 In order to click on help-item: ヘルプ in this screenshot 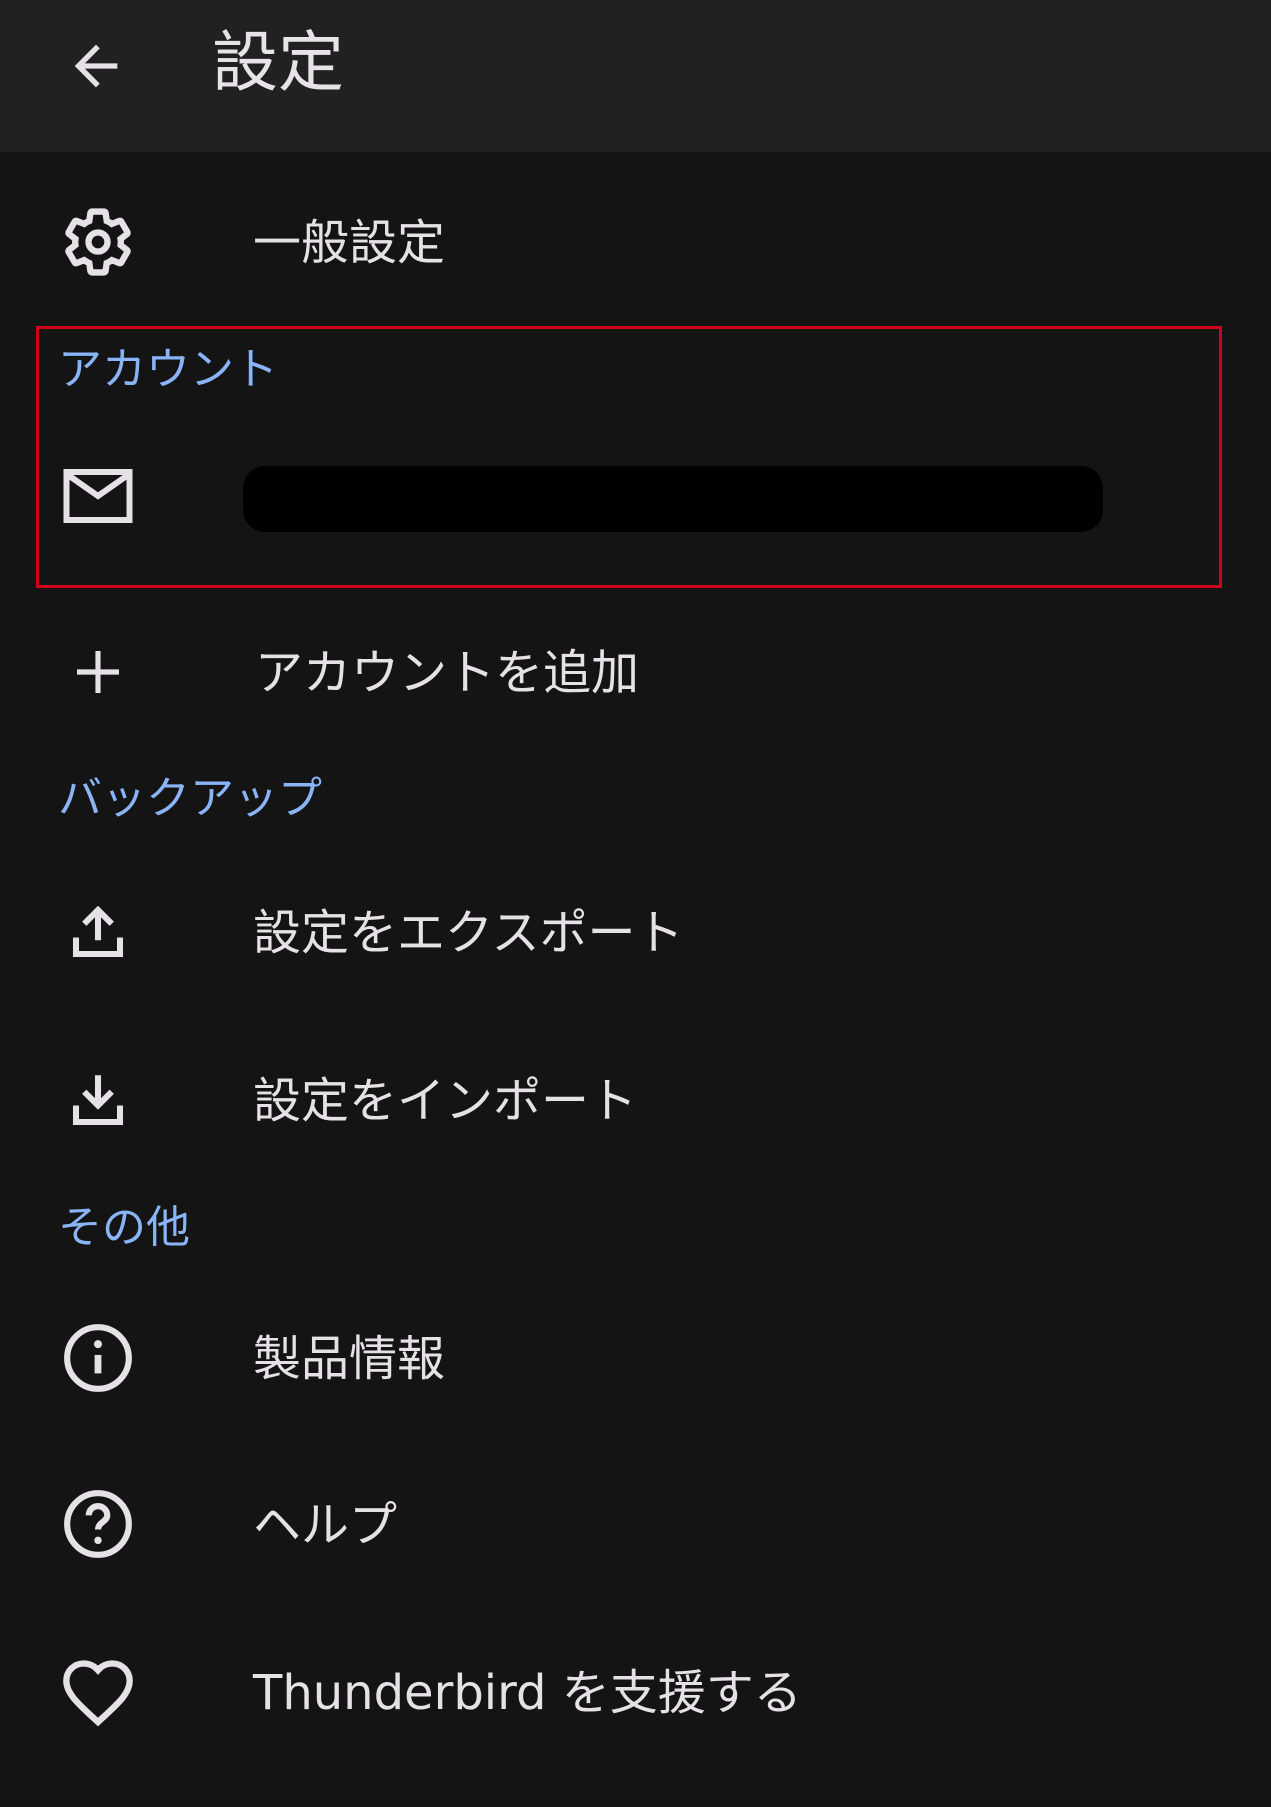, I will do `click(635, 1521)`.